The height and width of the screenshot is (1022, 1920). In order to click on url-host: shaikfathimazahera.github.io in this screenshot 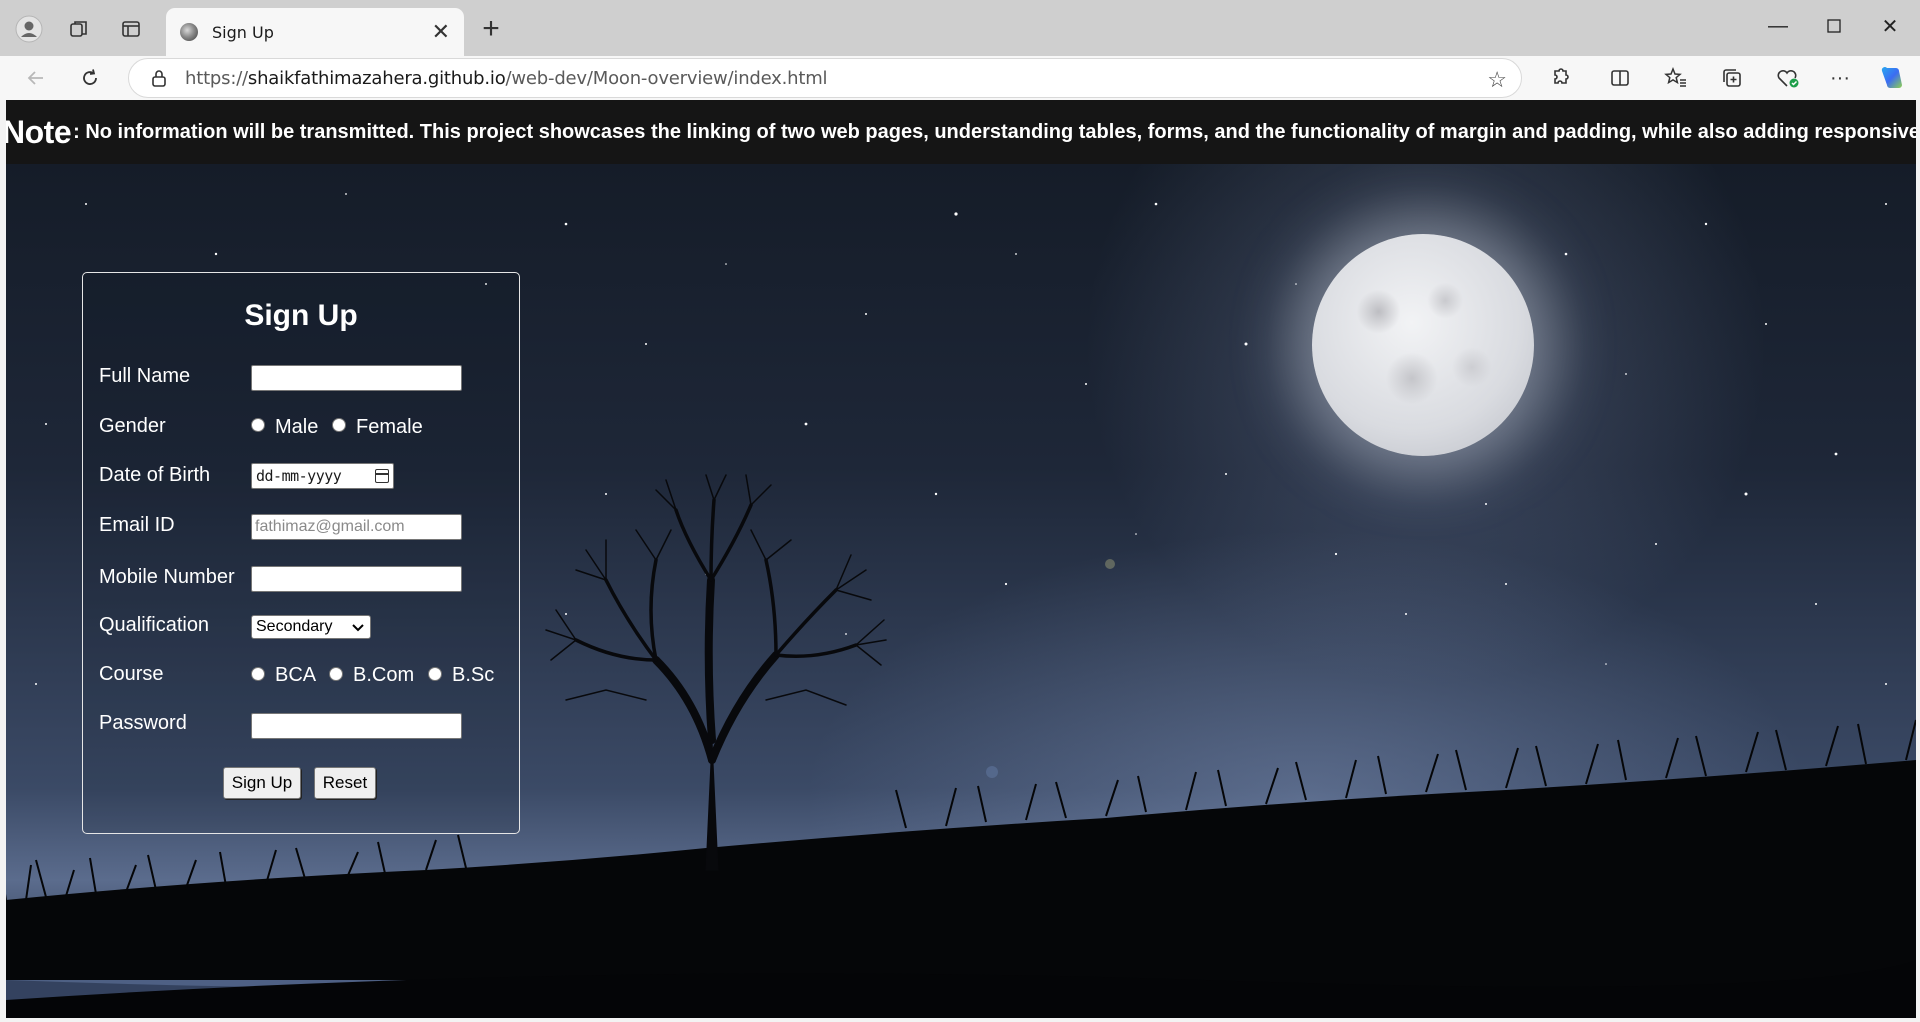, I will do `click(376, 78)`.